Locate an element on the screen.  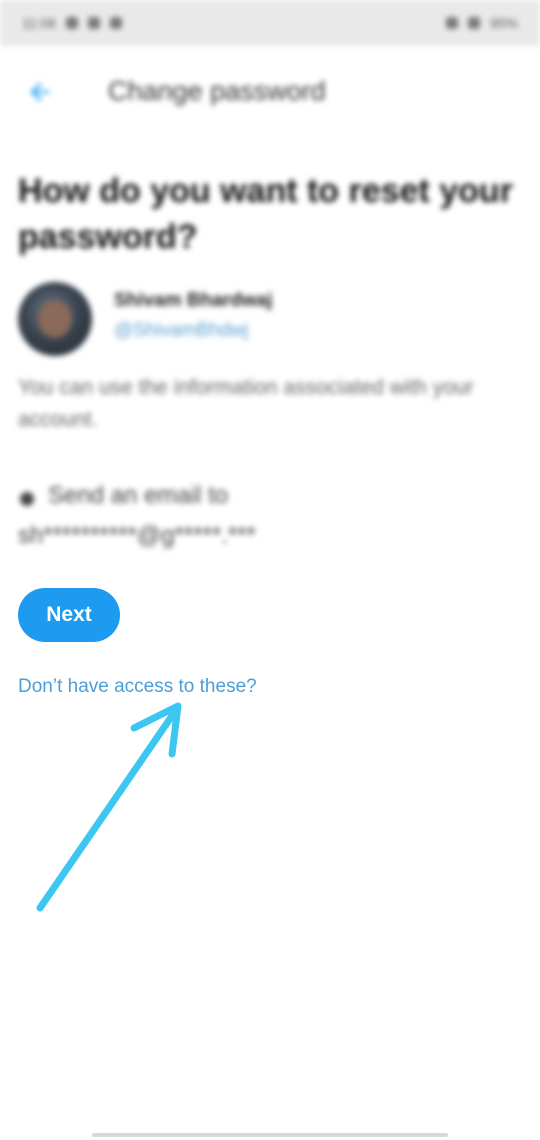
status-right: 95% is located at coordinates (481, 23).